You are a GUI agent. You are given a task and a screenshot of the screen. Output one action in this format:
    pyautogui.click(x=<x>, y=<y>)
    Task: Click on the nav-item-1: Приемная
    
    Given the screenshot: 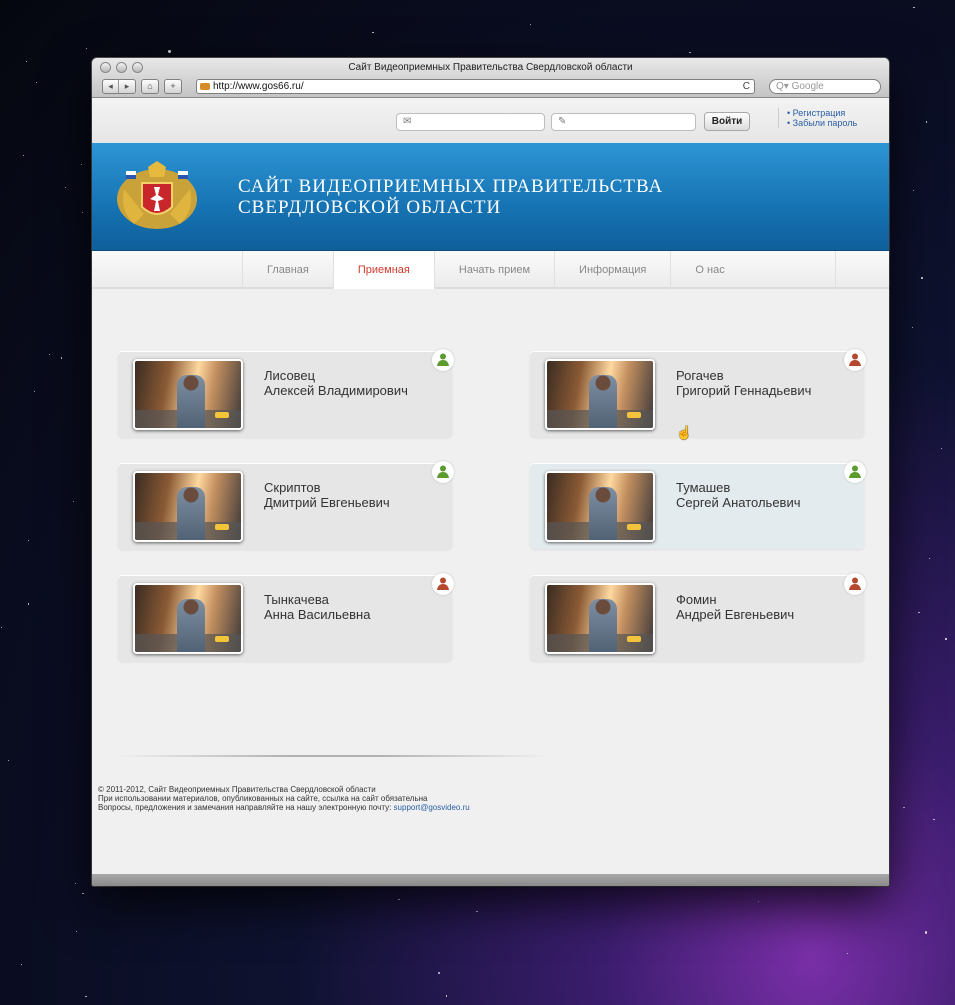 What is the action you would take?
    pyautogui.click(x=383, y=270)
    